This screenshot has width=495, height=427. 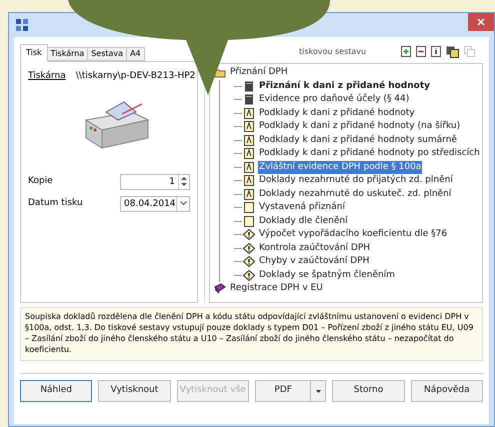 What do you see at coordinates (360, 127) in the screenshot?
I see `tree-item: Podklady k dani z přidané hodnoty (na šířku)` at bounding box center [360, 127].